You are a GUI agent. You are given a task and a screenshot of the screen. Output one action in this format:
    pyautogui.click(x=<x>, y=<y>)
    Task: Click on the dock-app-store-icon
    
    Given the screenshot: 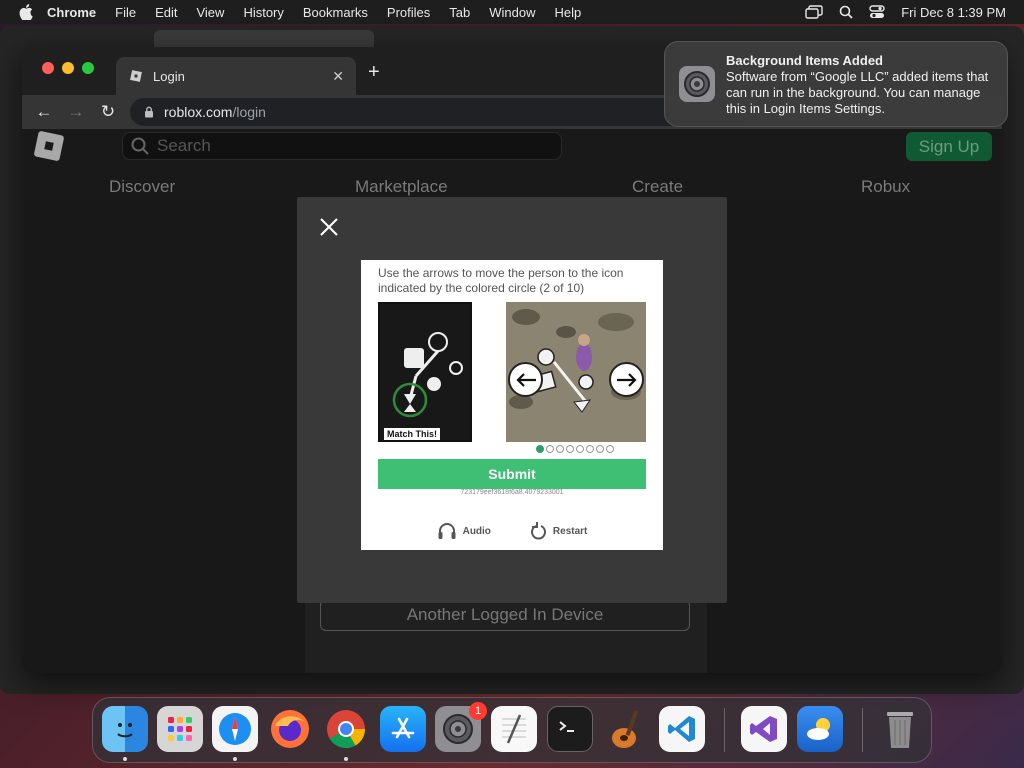 What is the action you would take?
    pyautogui.click(x=403, y=729)
    